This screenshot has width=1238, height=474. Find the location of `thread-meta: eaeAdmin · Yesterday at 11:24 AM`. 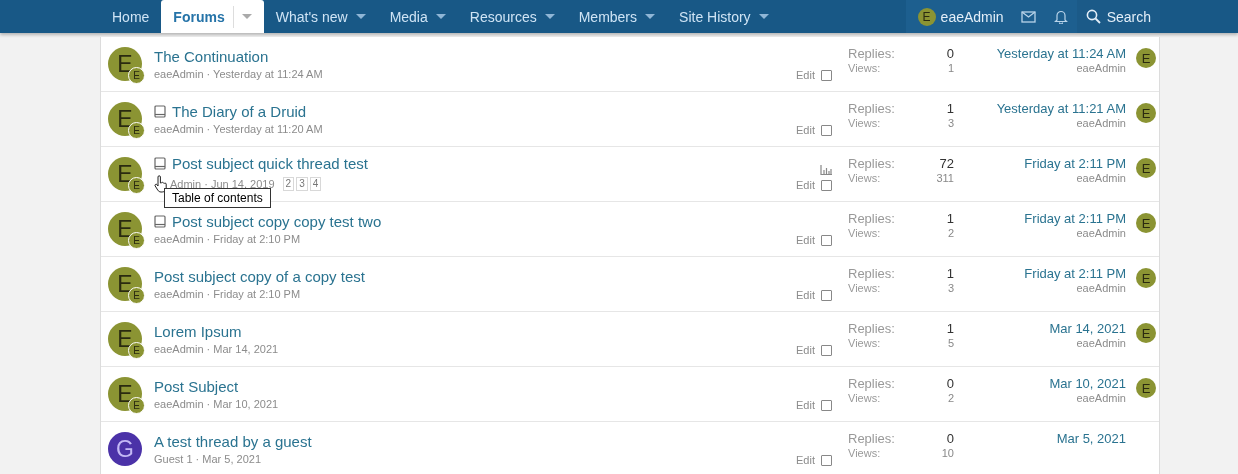

thread-meta: eaeAdmin · Yesterday at 11:24 AM is located at coordinates (238, 74).